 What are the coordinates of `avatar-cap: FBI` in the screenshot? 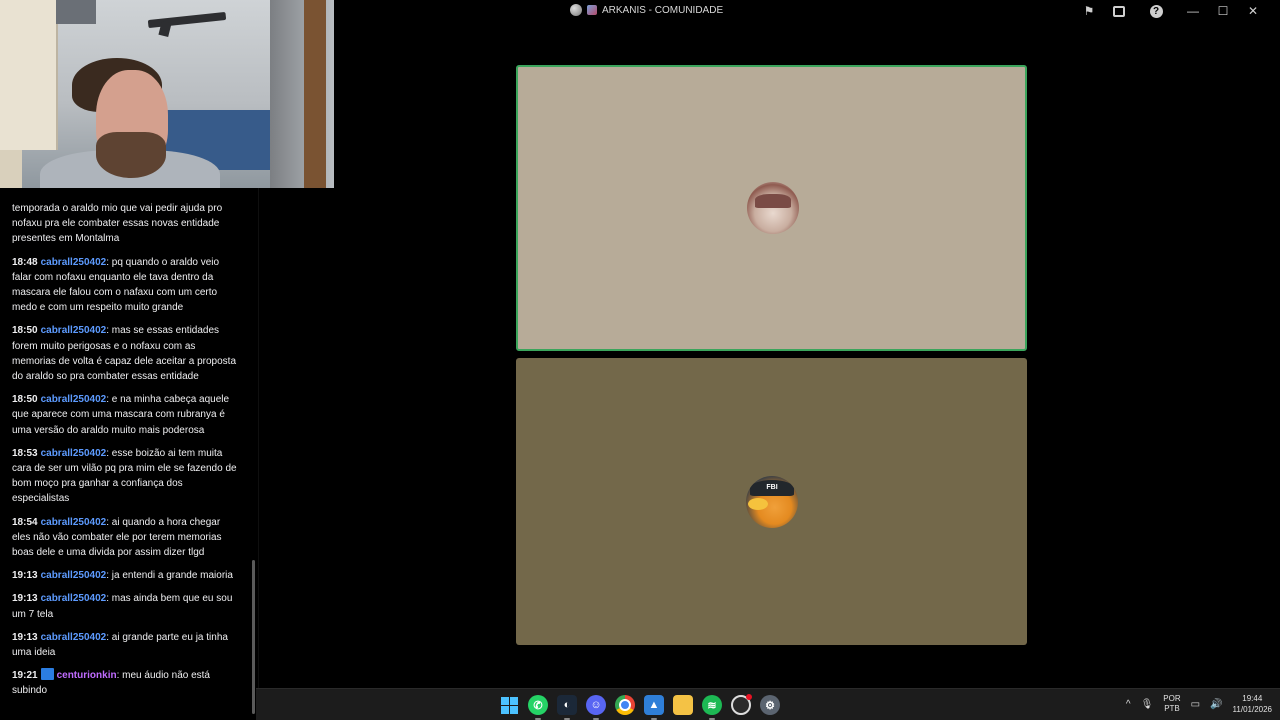 It's located at (772, 488).